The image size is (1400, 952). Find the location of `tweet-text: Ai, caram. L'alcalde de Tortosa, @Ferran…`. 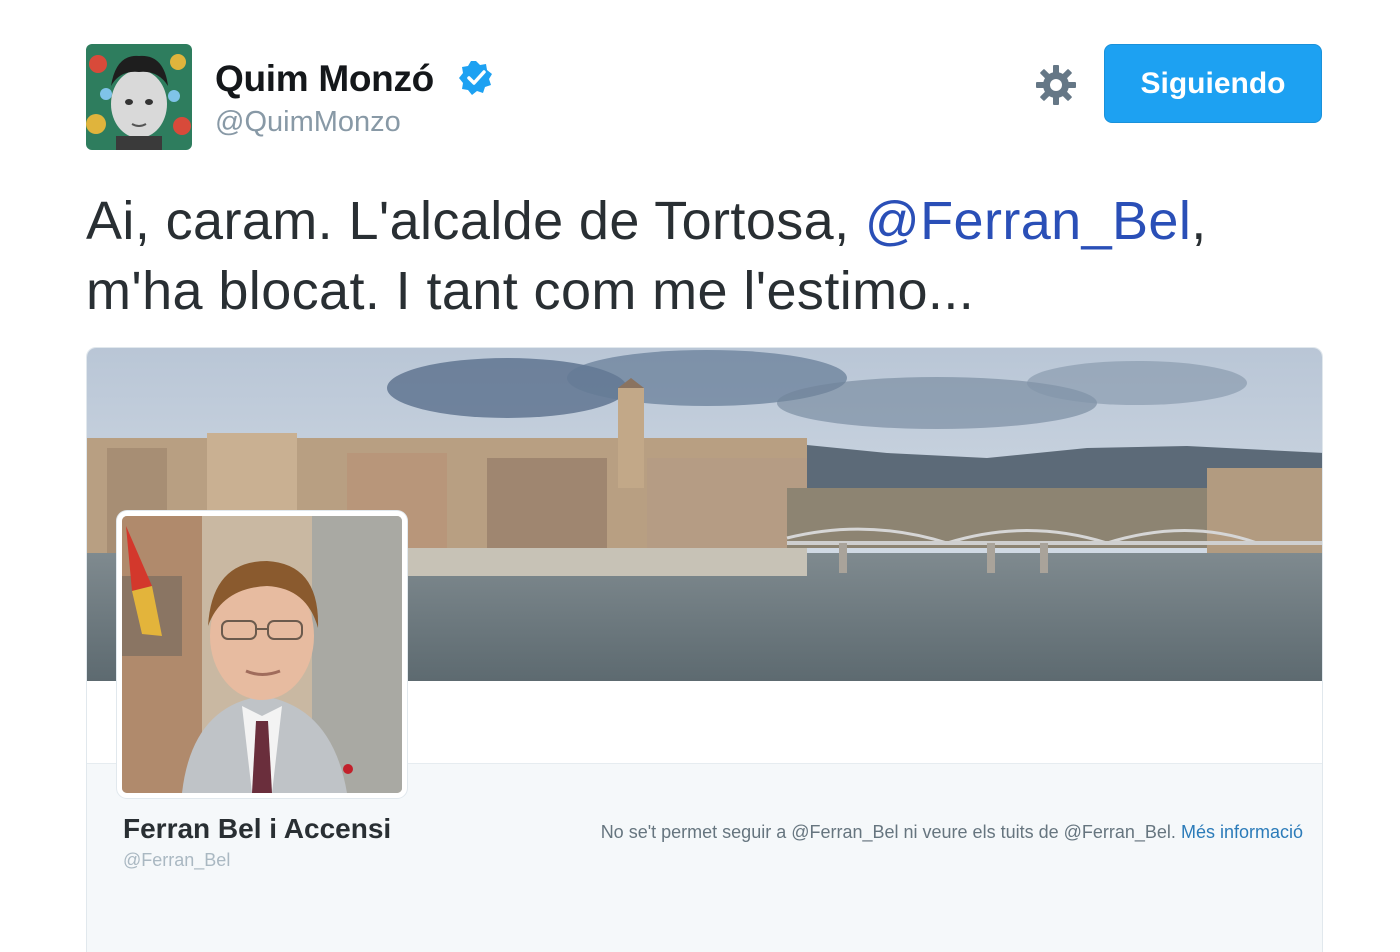

tweet-text: Ai, caram. L'alcalde de Tortosa, @Ferran… is located at coordinates (711, 256).